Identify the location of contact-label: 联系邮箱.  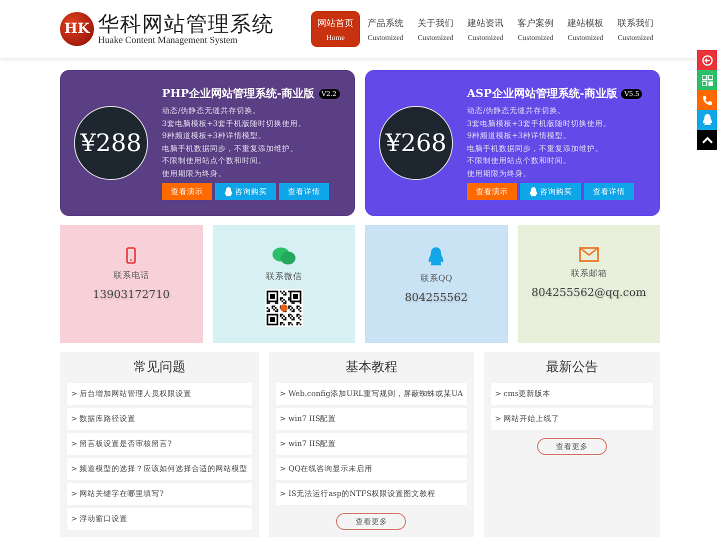
(588, 274).